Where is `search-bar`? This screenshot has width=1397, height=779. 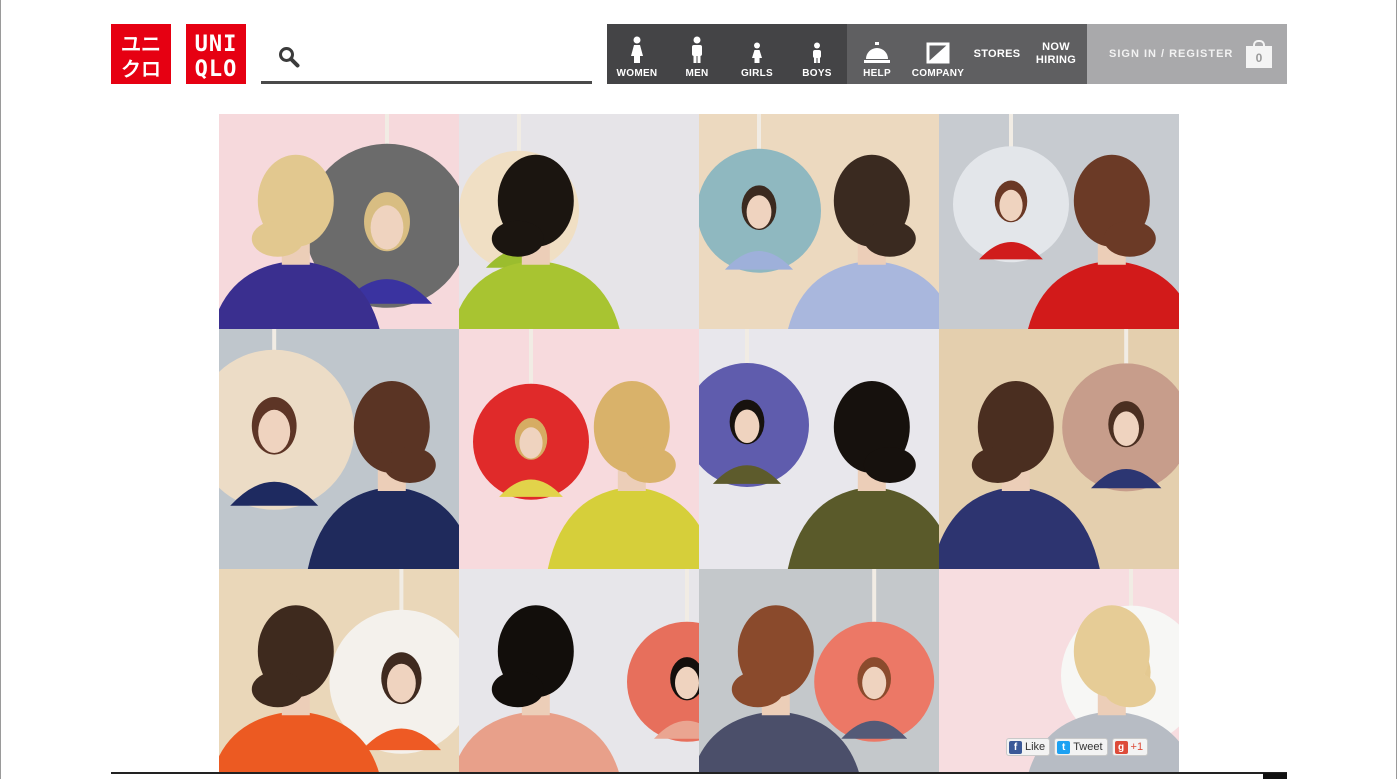 search-bar is located at coordinates (426, 61).